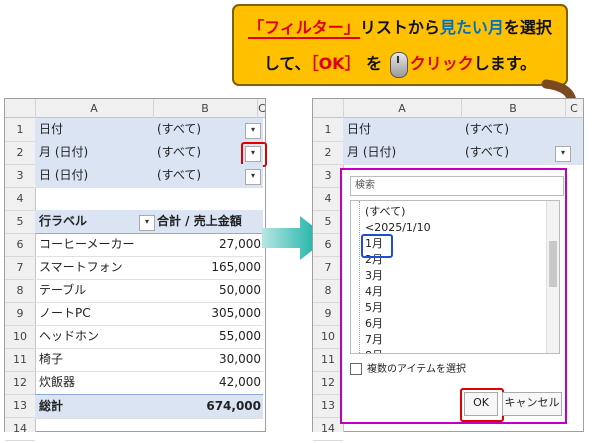  I want to click on callout-line-1: 「フィルター」リストから見たい月を選択, so click(400, 26).